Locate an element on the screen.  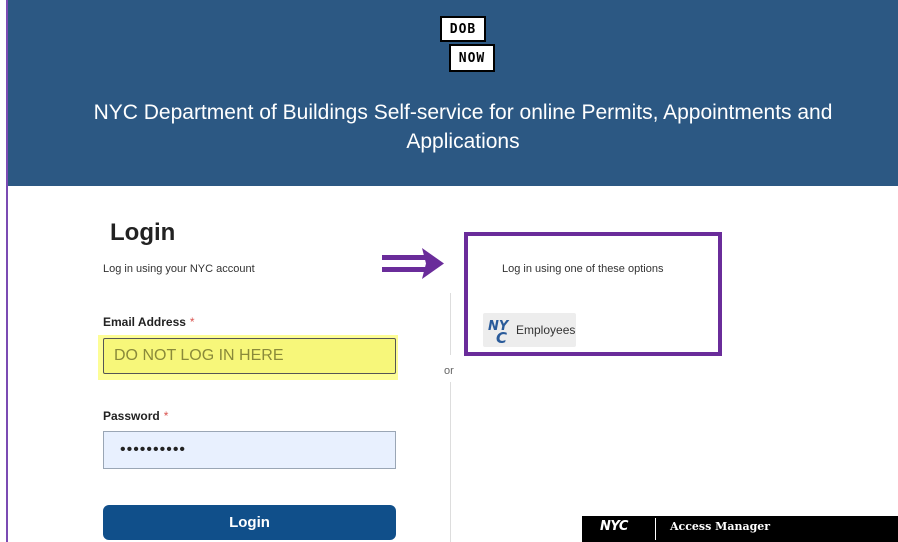
dob-now-logo: DOB NOW is located at coordinates (468, 45).